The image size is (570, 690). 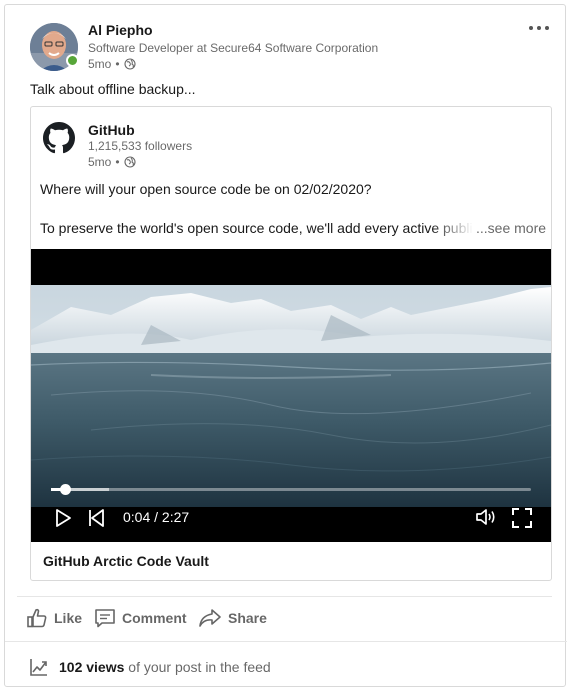 What do you see at coordinates (286, 641) in the screenshot?
I see `footer-divider` at bounding box center [286, 641].